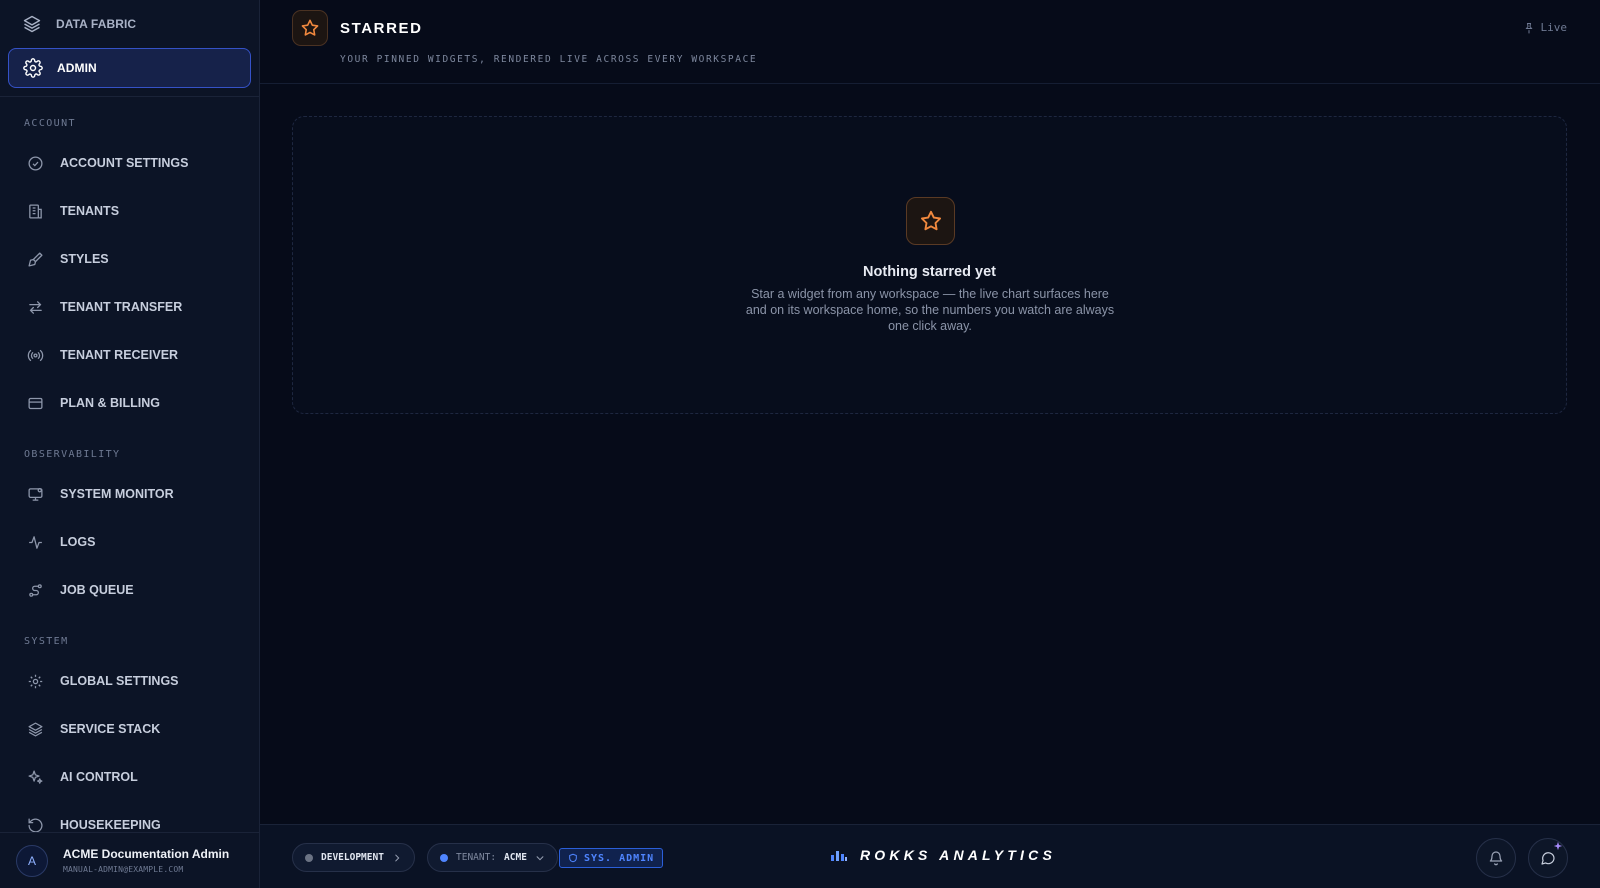  Describe the element at coordinates (35, 494) in the screenshot. I see `monitor-icon` at that location.